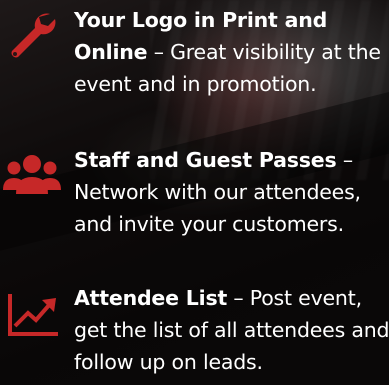 This screenshot has height=385, width=389. I want to click on wrench-icon, so click(32, 36).